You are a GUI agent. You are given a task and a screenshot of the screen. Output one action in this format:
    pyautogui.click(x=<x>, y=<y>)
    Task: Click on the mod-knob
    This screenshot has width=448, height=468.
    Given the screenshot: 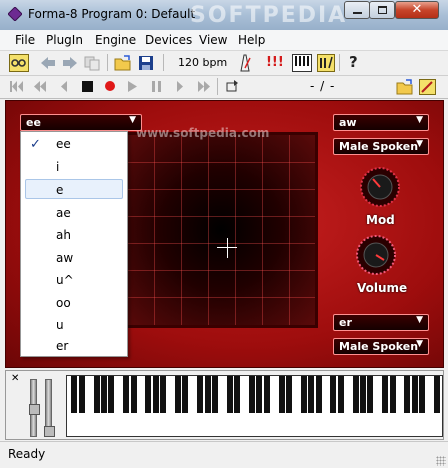 What is the action you would take?
    pyautogui.click(x=380, y=187)
    